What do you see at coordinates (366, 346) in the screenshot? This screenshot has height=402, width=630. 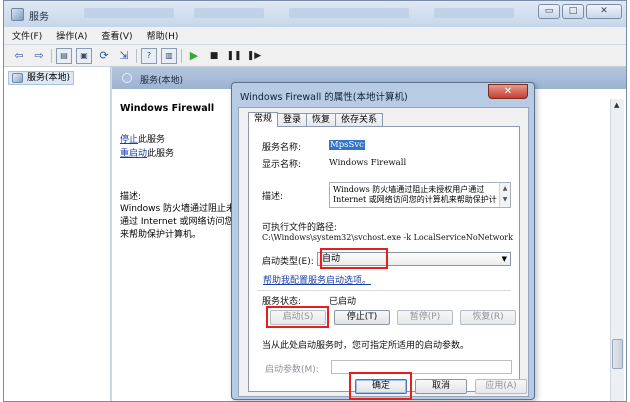 I see `start-params-hint: 当从此处启动服务时，您可指定所适用的启动参数。` at bounding box center [366, 346].